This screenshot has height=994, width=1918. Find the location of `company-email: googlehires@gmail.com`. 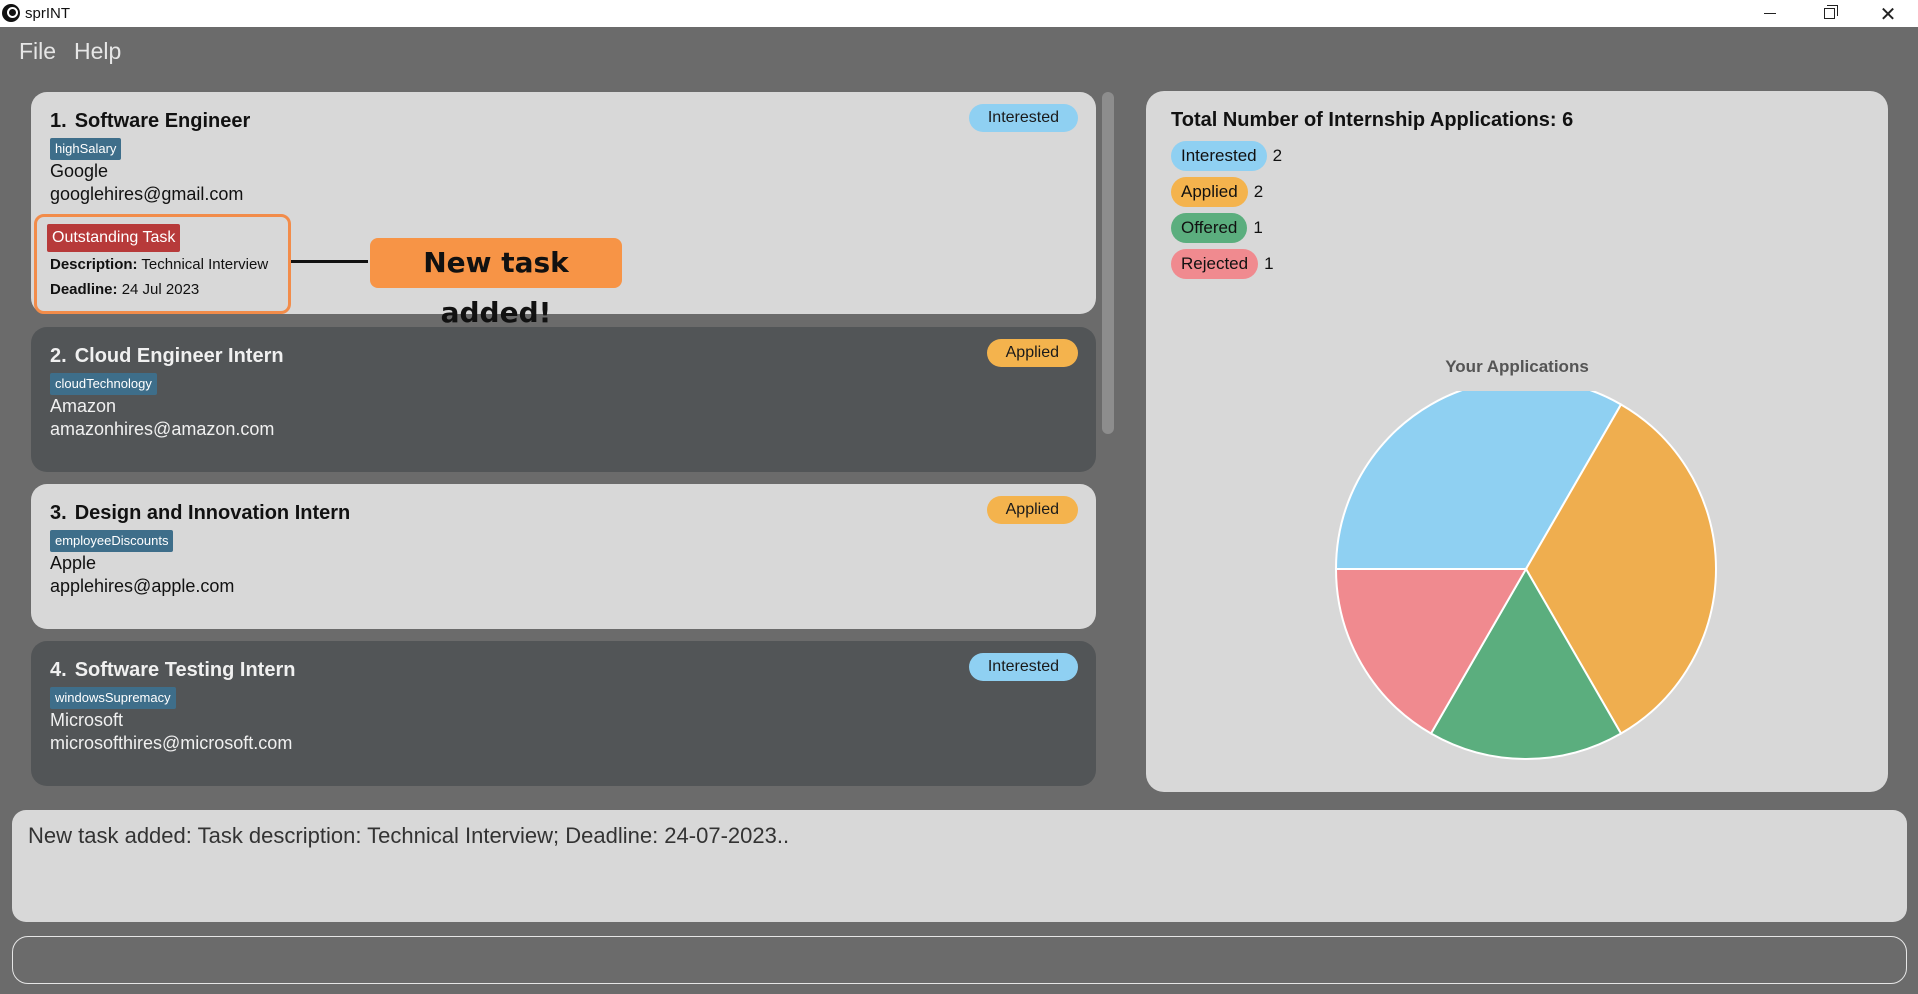

company-email: googlehires@gmail.com is located at coordinates (147, 194).